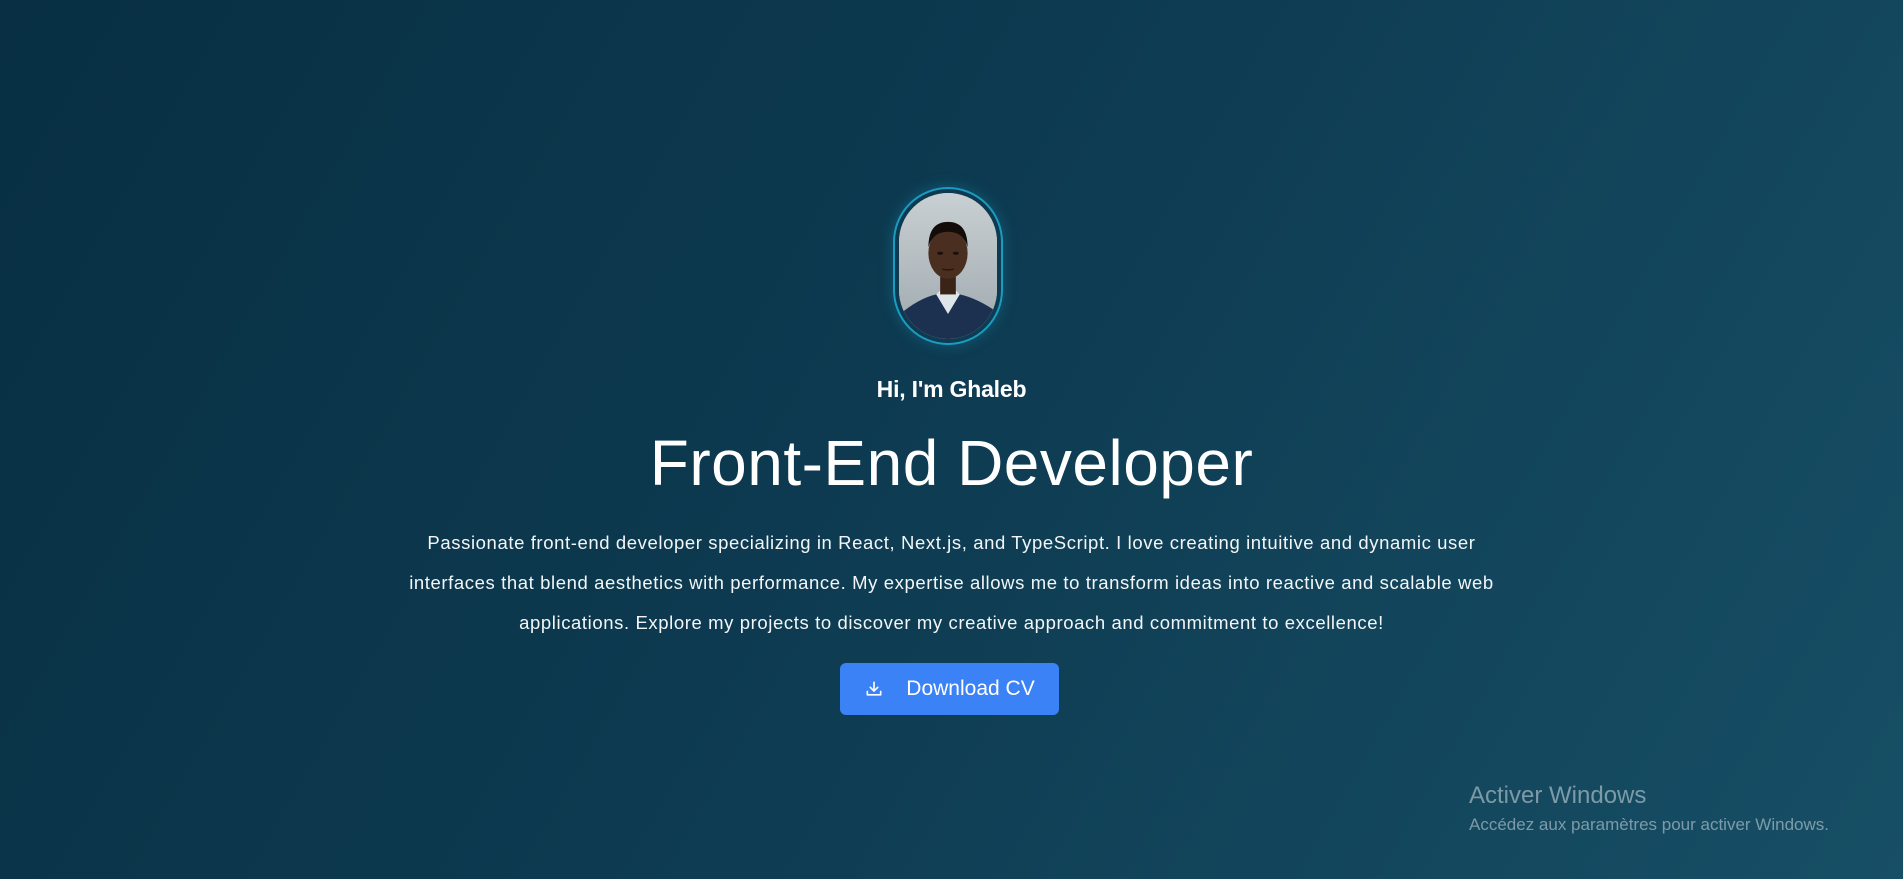 This screenshot has width=1903, height=879. I want to click on watermark-title: Activer Windows, so click(1558, 795).